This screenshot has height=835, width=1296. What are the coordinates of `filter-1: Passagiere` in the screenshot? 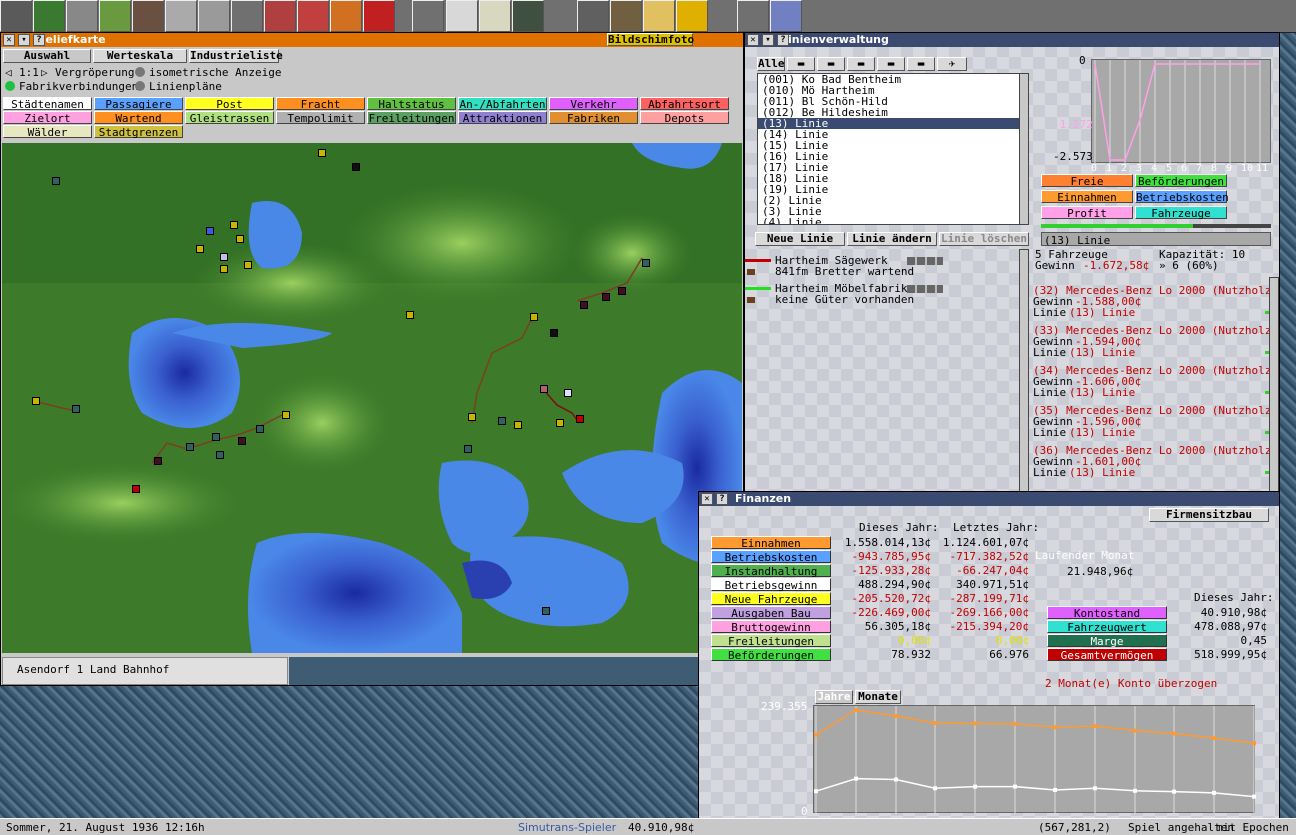 It's located at (138, 104).